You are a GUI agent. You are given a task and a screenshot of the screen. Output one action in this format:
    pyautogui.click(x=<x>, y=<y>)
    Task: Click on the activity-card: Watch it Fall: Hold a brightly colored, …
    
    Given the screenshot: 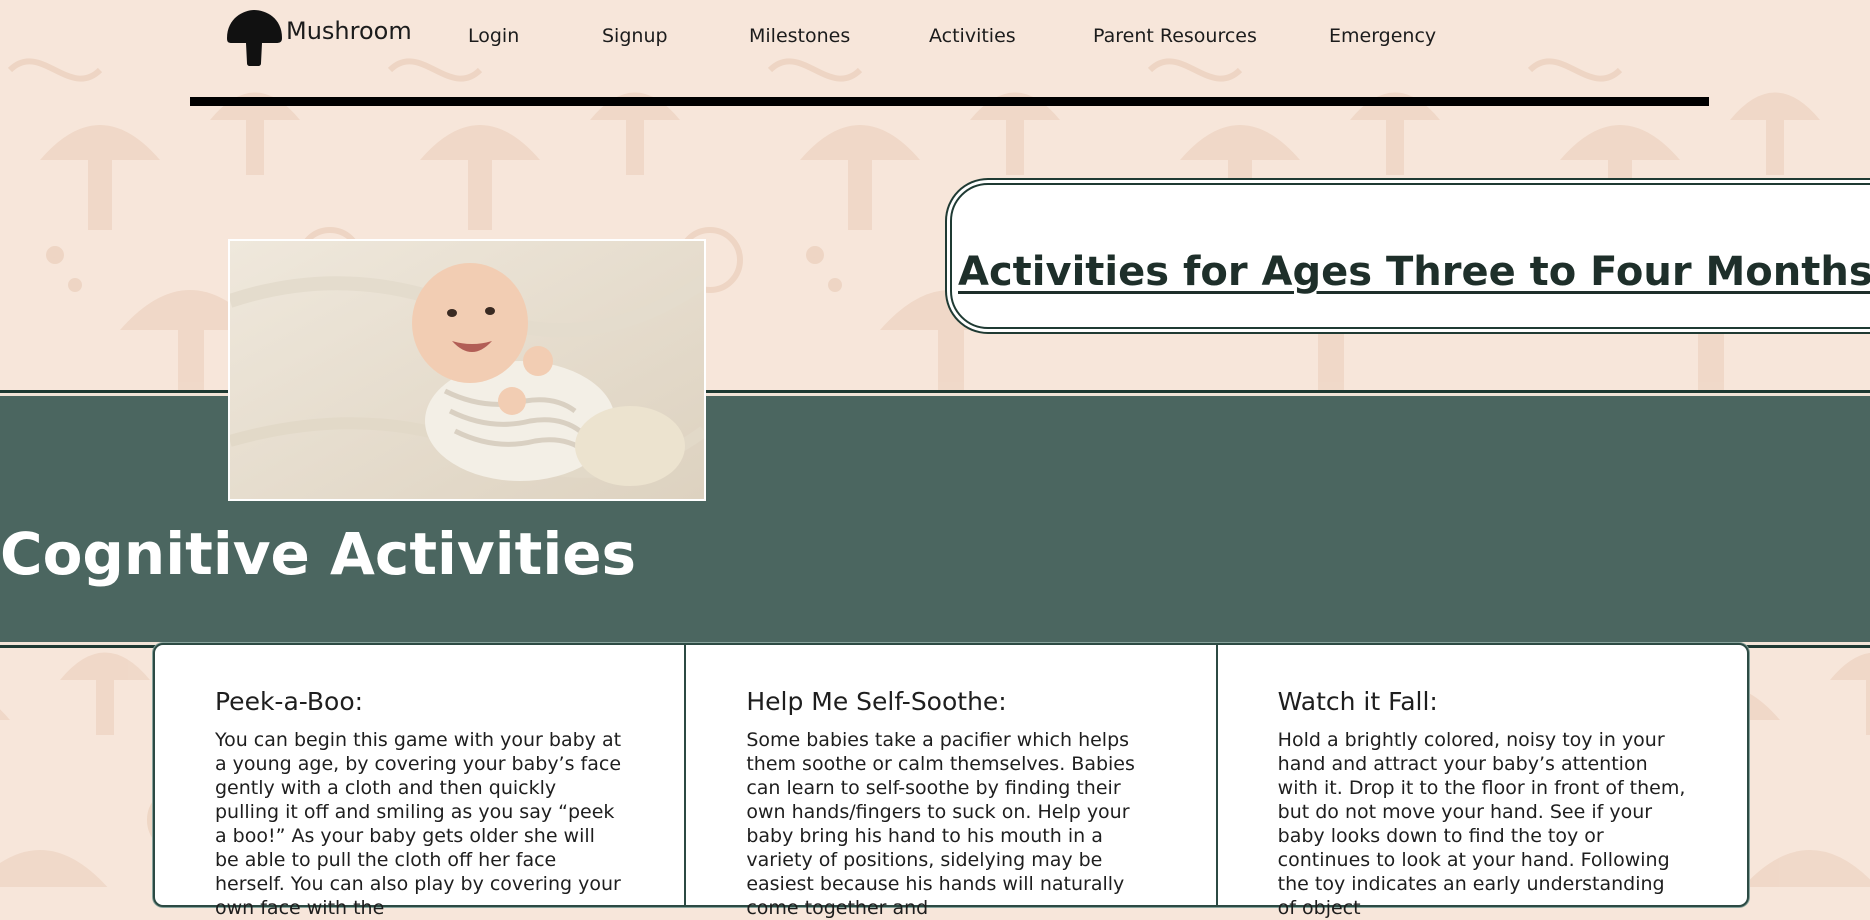 What is the action you would take?
    pyautogui.click(x=1481, y=782)
    